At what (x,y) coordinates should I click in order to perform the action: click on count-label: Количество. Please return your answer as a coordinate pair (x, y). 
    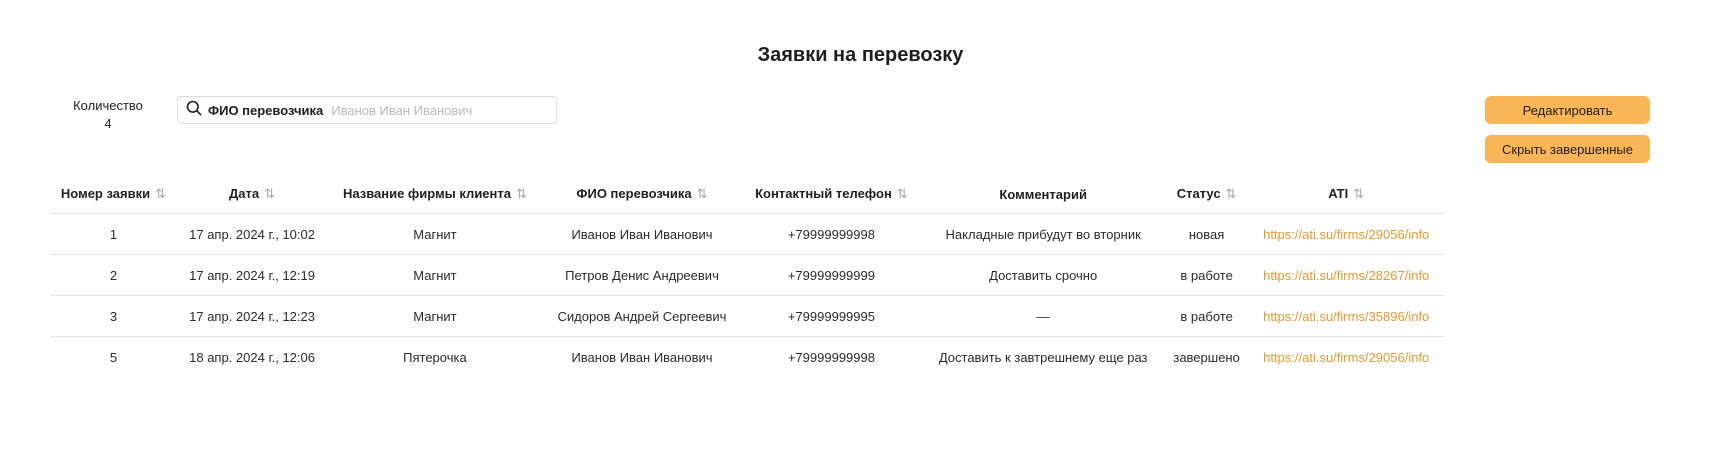
    Looking at the image, I should click on (108, 105).